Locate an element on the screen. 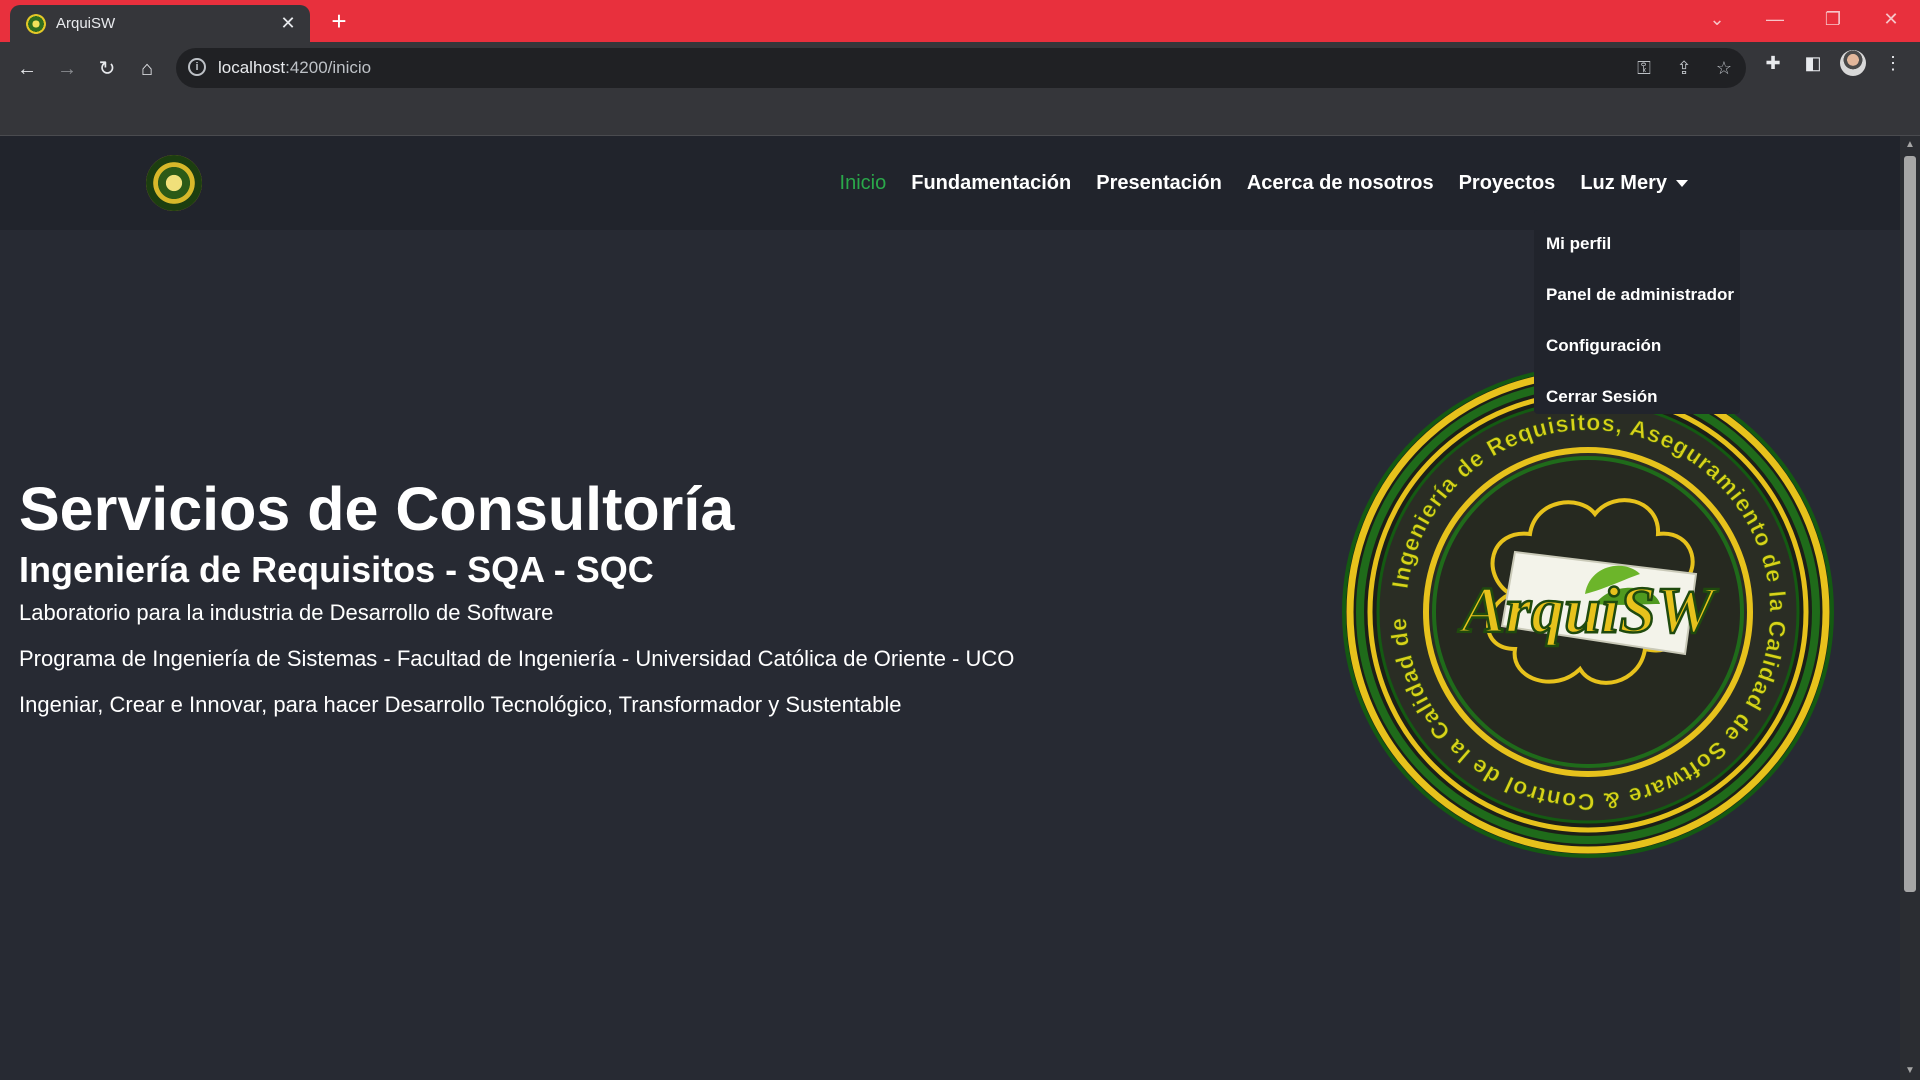 Image resolution: width=1920 pixels, height=1080 pixels. browser-tab-strip: ArquiSW ✕ + ⌄ — ❐ ✕ is located at coordinates (960, 21).